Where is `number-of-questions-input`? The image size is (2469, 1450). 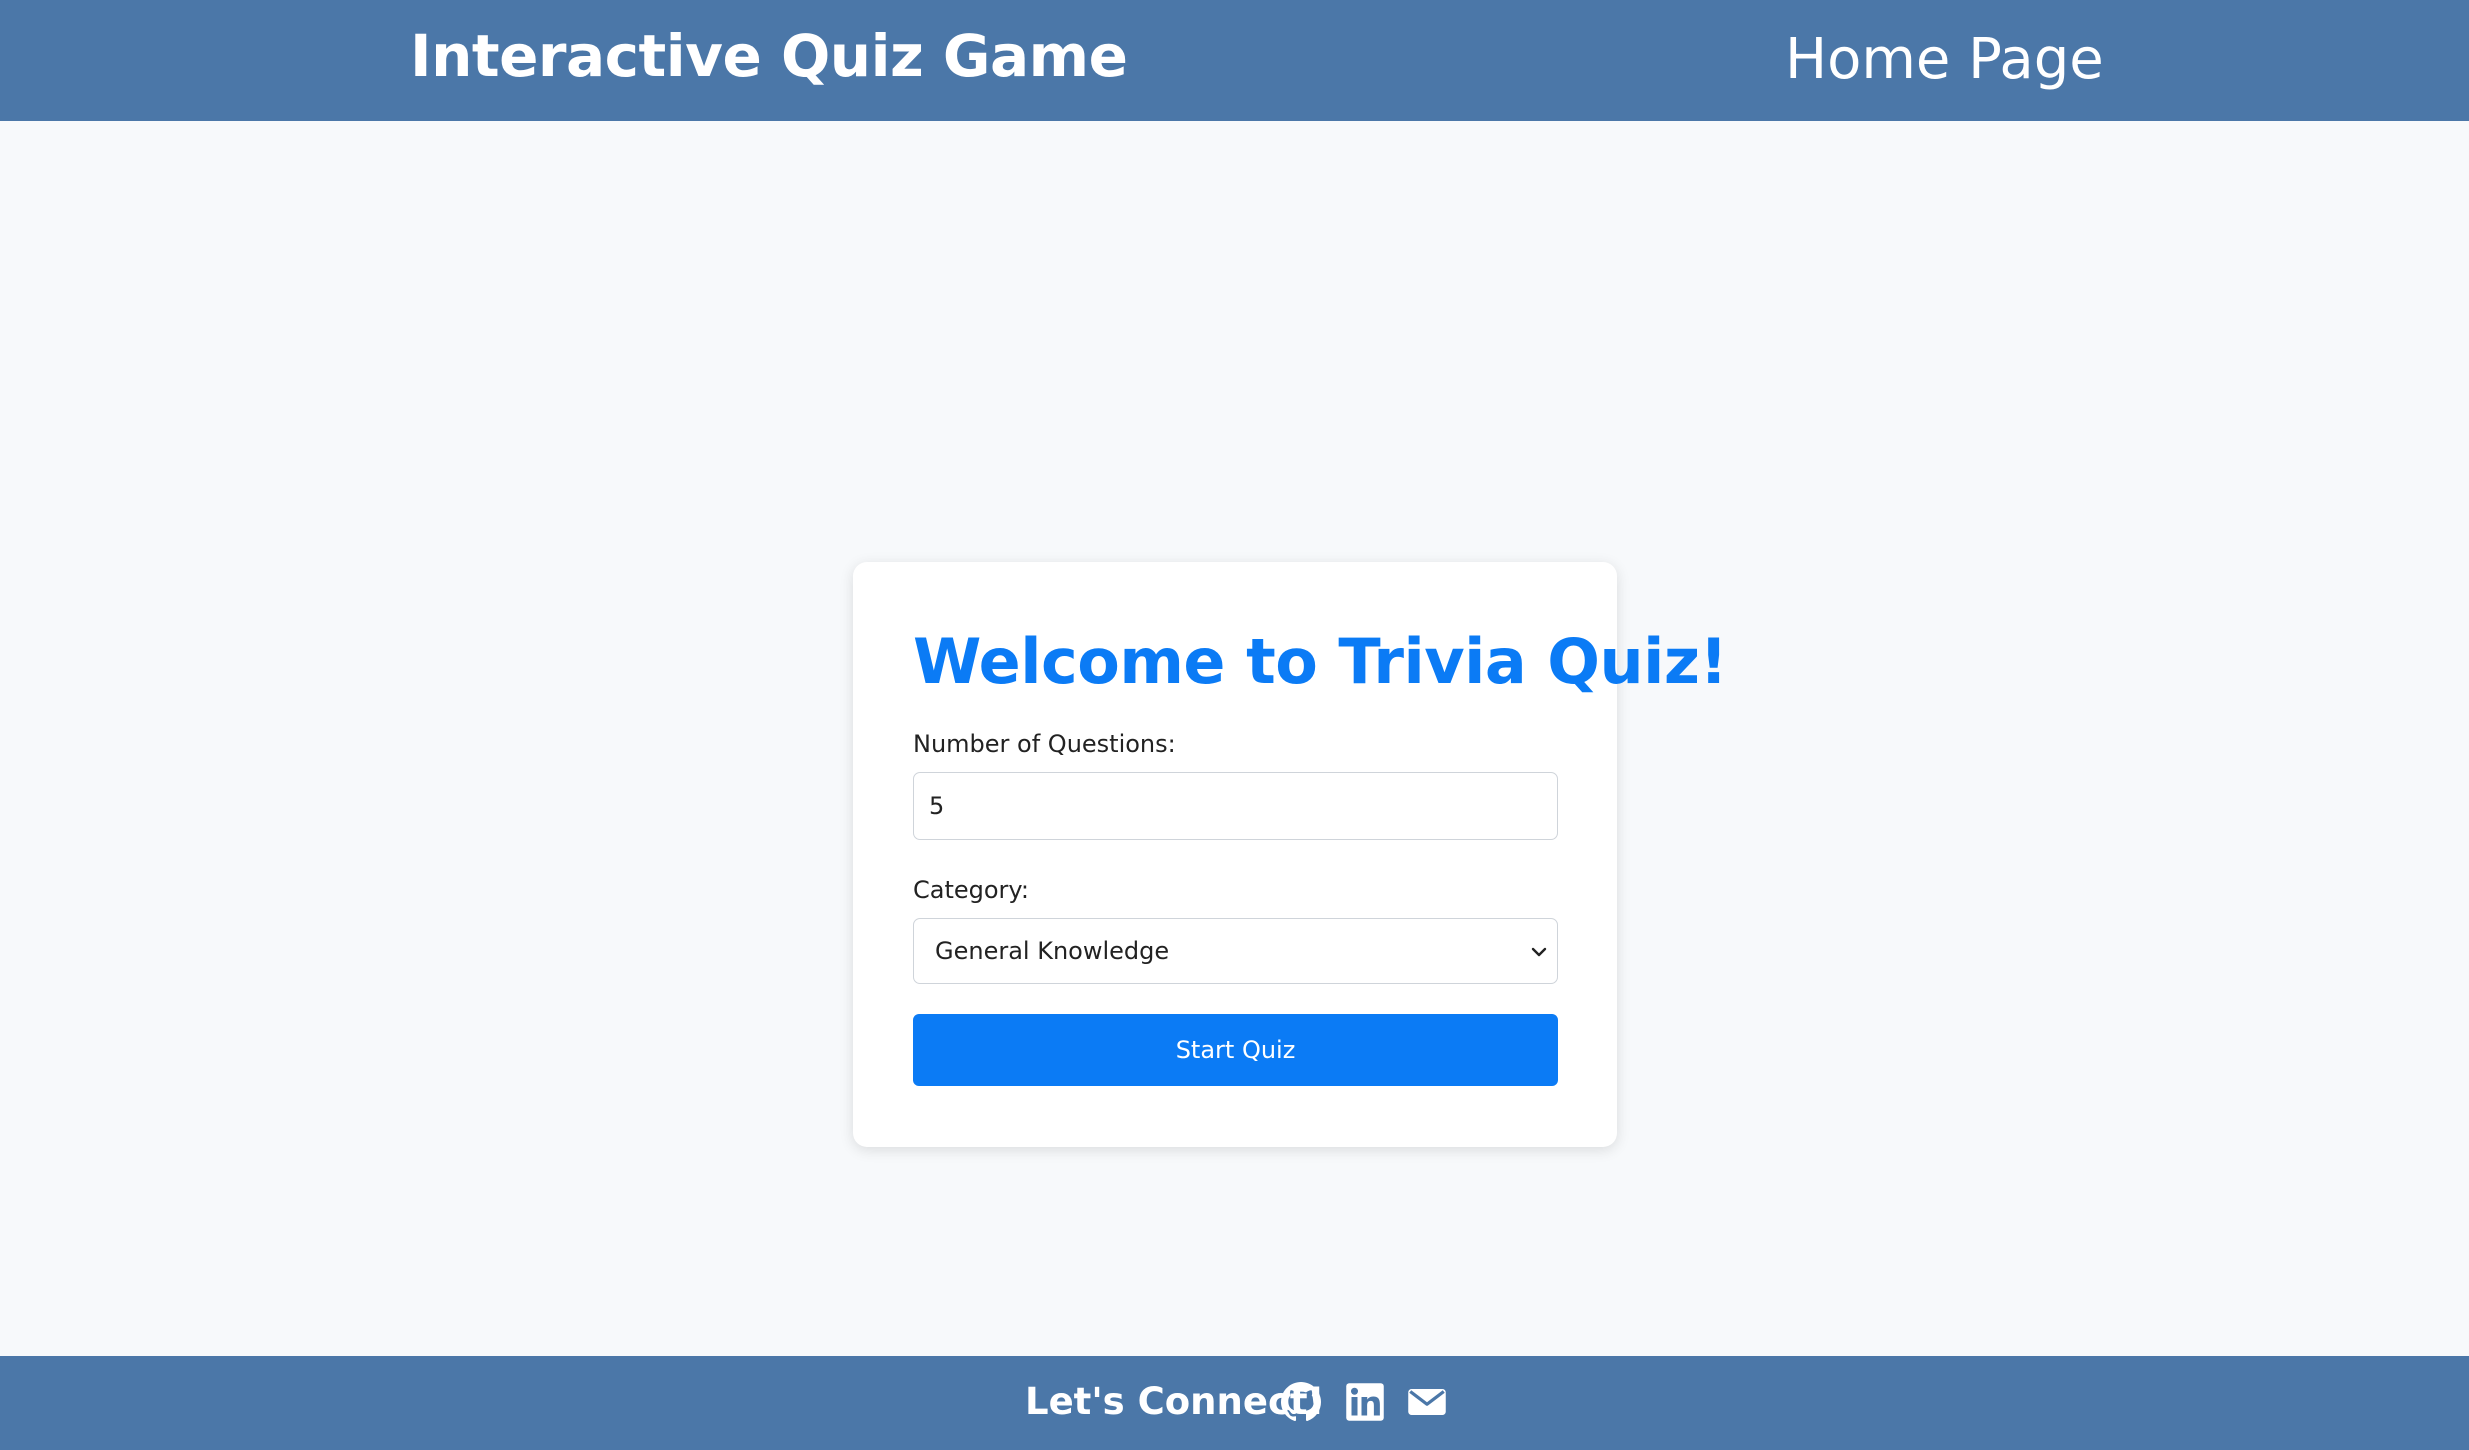
number-of-questions-input is located at coordinates (1235, 806).